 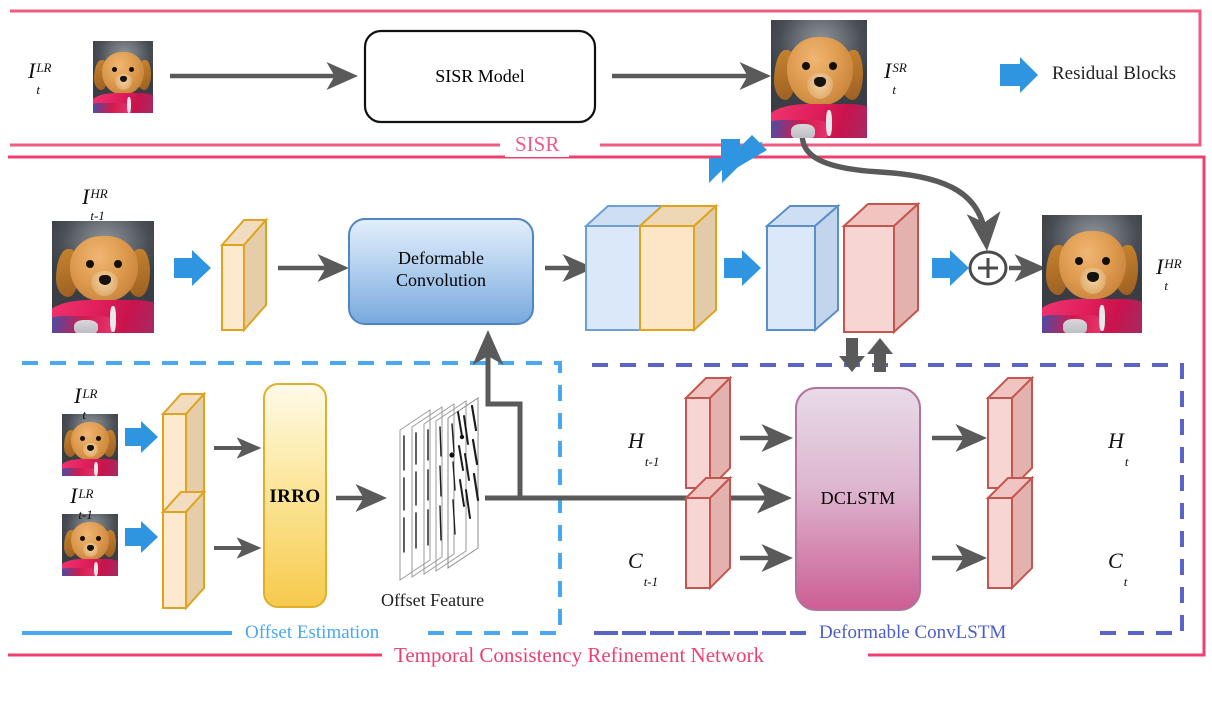 I want to click on label-offset-input-t-sub: t, so click(x=84, y=414).